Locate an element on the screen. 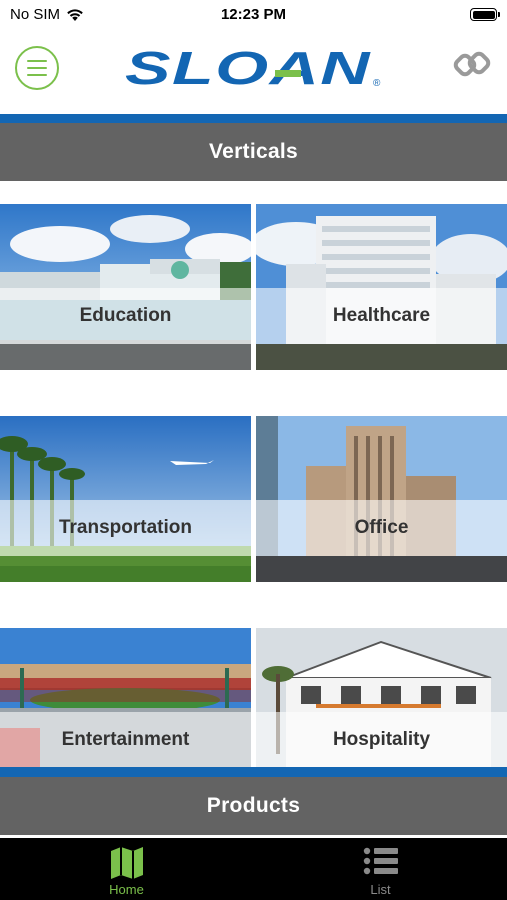 This screenshot has height=900, width=507. chain-link-icon is located at coordinates (472, 64).